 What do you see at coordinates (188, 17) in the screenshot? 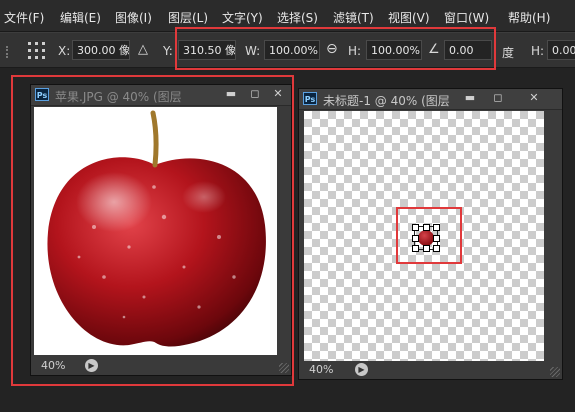
I see `menu-layer: 图层(L)` at bounding box center [188, 17].